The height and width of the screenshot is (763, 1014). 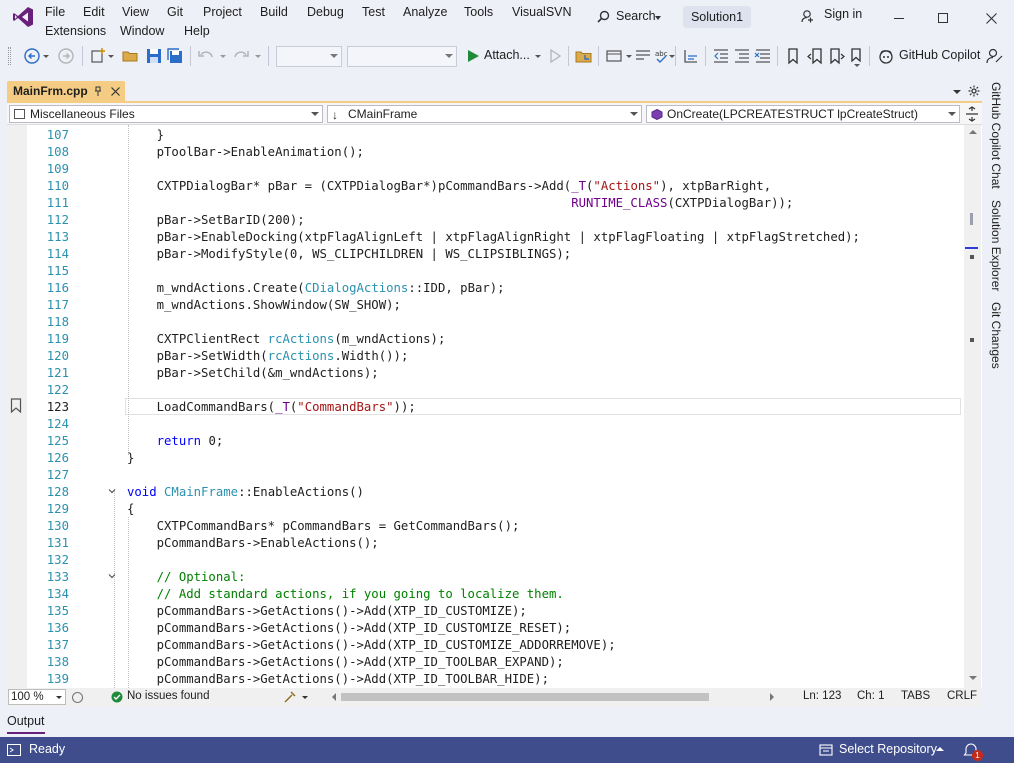 I want to click on scroll-up-icon, so click(x=973, y=132).